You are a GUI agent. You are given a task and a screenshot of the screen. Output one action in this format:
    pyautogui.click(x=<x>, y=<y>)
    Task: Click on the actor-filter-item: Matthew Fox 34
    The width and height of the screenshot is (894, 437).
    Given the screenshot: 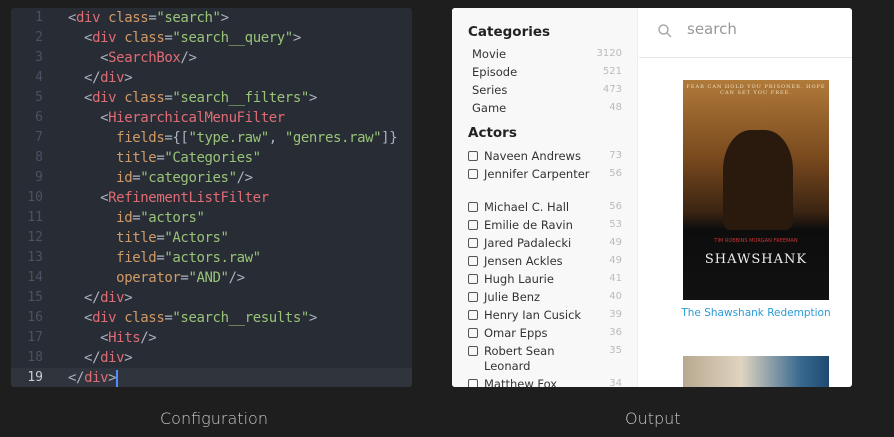 What is the action you would take?
    pyautogui.click(x=545, y=381)
    